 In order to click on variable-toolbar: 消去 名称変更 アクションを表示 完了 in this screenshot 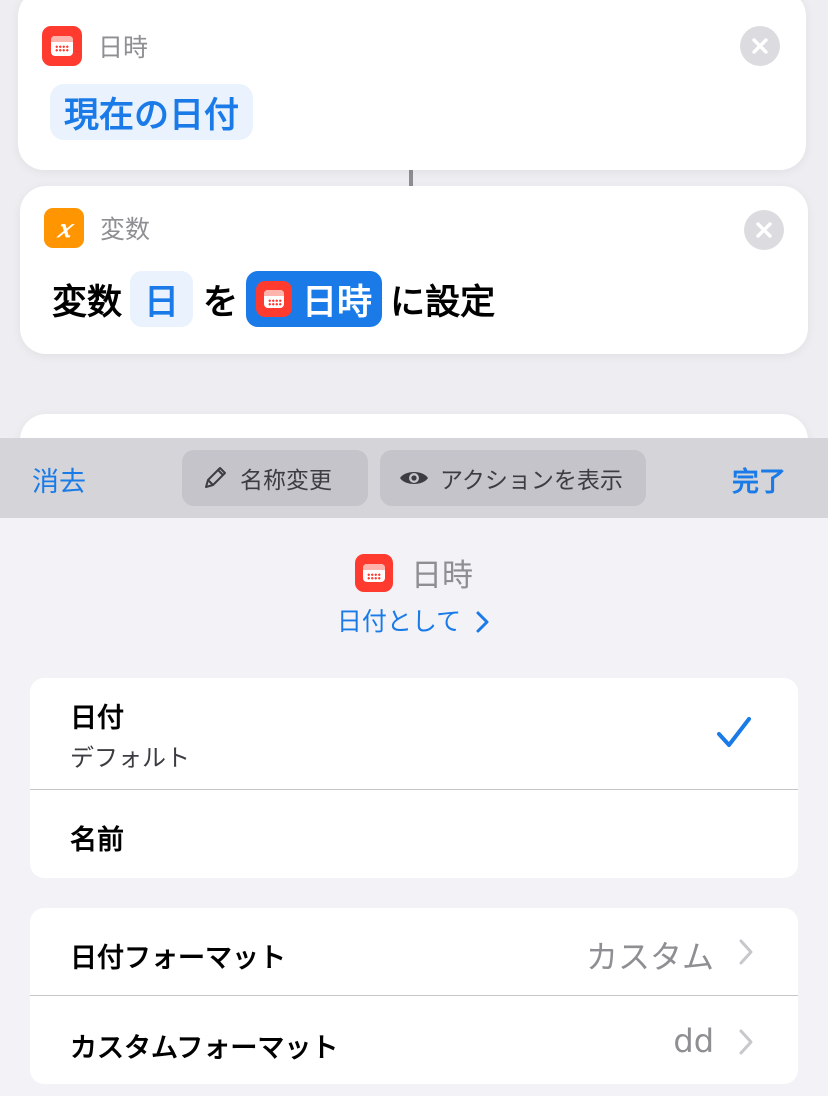, I will do `click(414, 478)`.